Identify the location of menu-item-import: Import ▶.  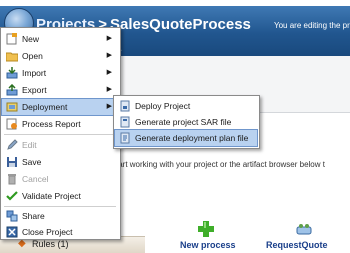
(60, 73).